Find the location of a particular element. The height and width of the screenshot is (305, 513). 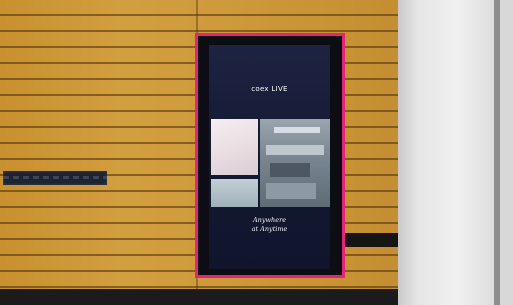

coex-live-logo: coex LIVE is located at coordinates (269, 89).